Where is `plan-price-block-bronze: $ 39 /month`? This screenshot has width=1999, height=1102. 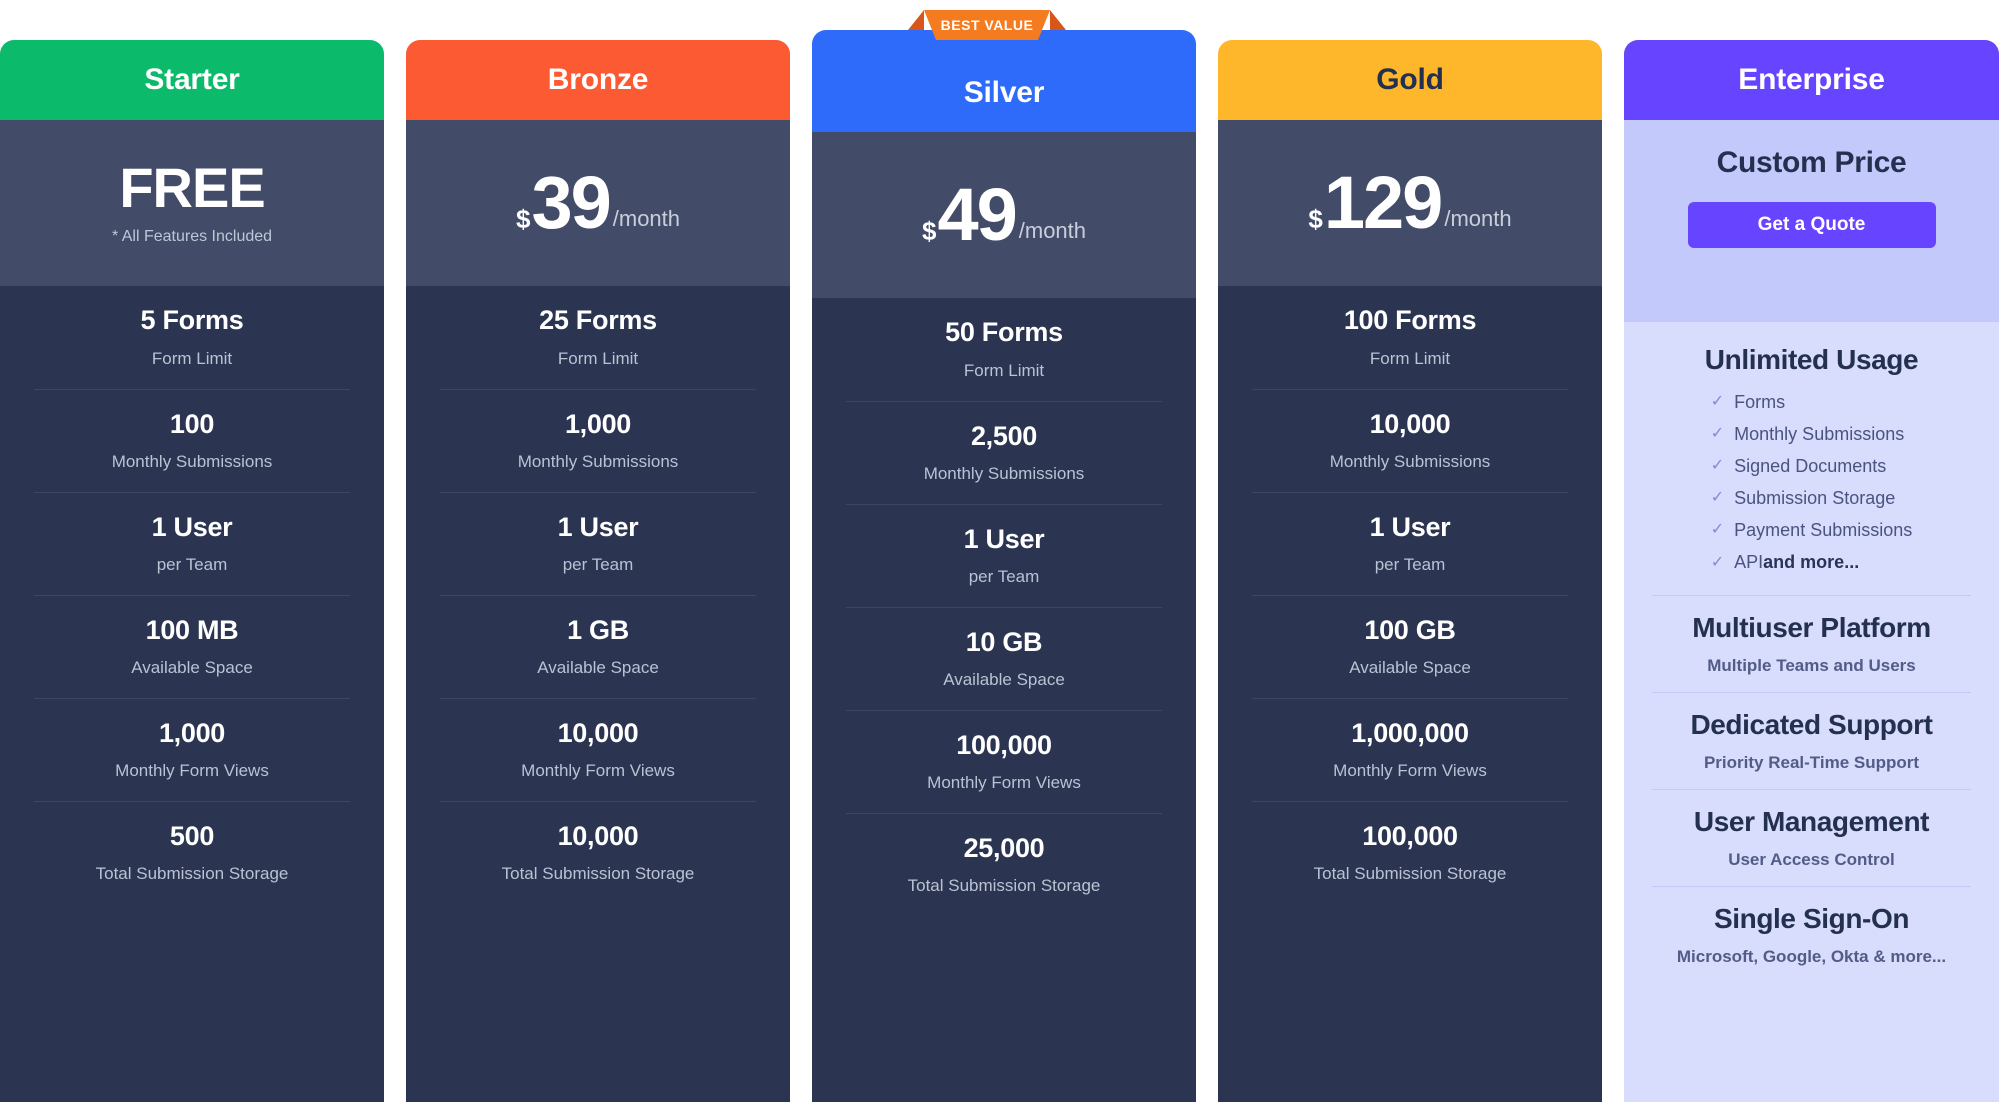 plan-price-block-bronze: $ 39 /month is located at coordinates (598, 203).